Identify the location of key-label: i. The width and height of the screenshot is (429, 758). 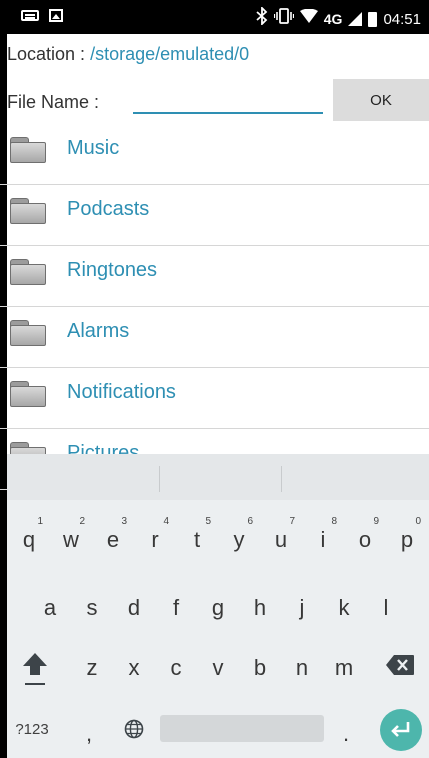
(323, 539).